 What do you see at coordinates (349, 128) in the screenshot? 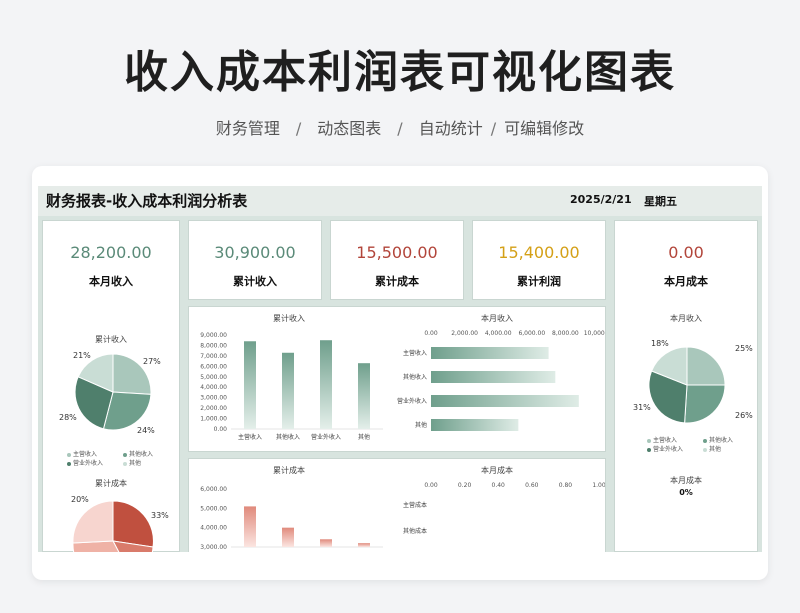
I see `tag-dynamic: 动态图表` at bounding box center [349, 128].